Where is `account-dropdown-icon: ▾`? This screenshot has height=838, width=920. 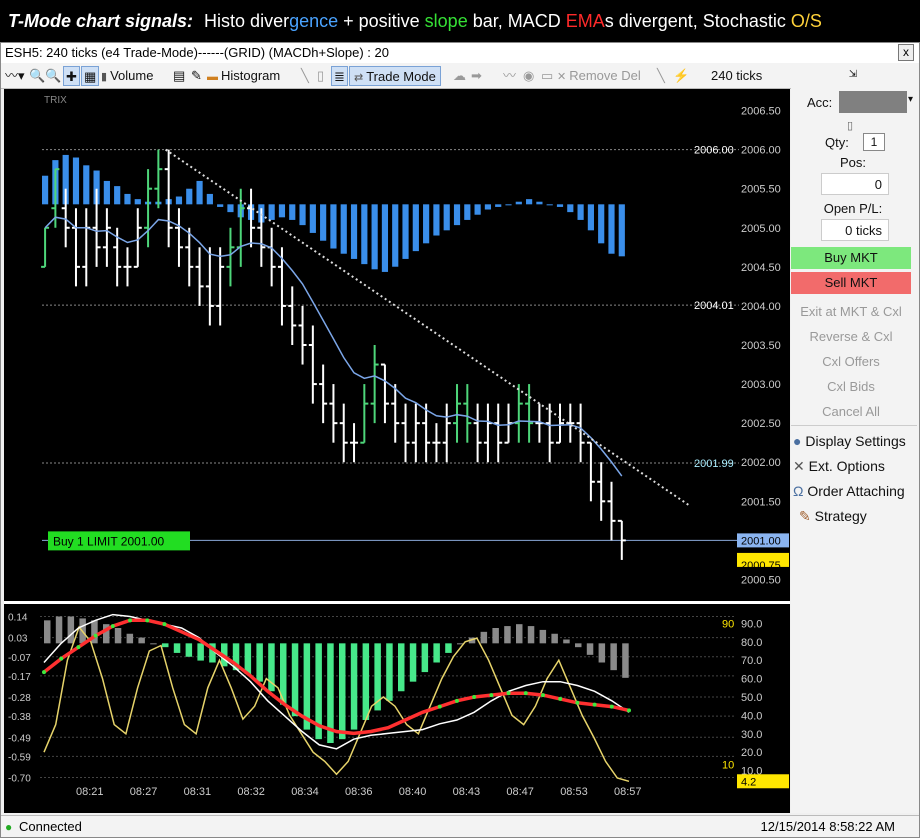 account-dropdown-icon: ▾ is located at coordinates (910, 99).